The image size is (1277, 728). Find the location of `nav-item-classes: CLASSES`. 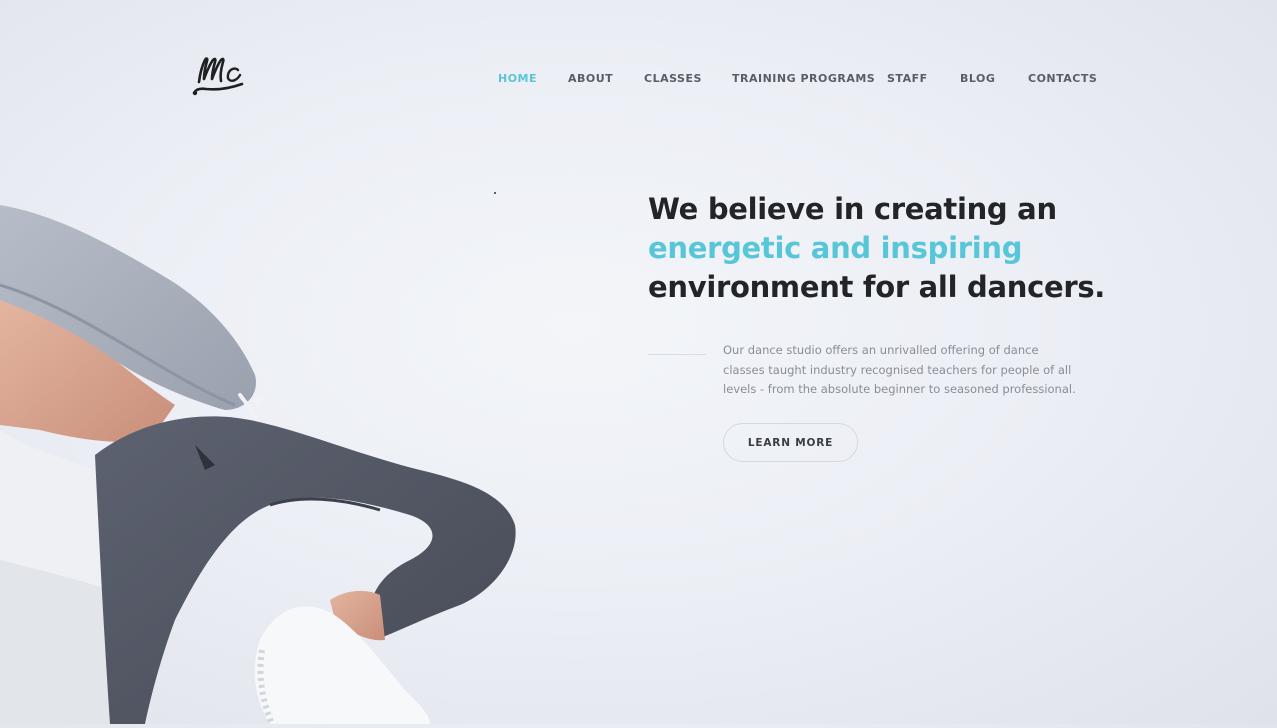

nav-item-classes: CLASSES is located at coordinates (673, 79).